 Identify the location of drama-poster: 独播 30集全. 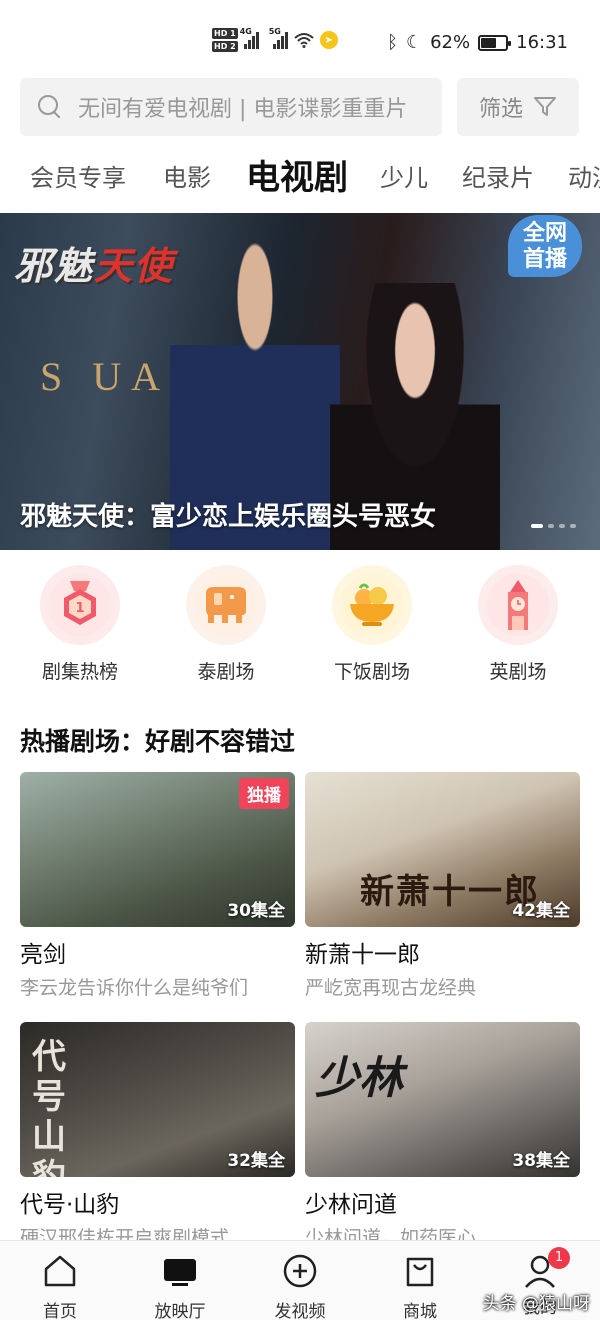
(157, 849).